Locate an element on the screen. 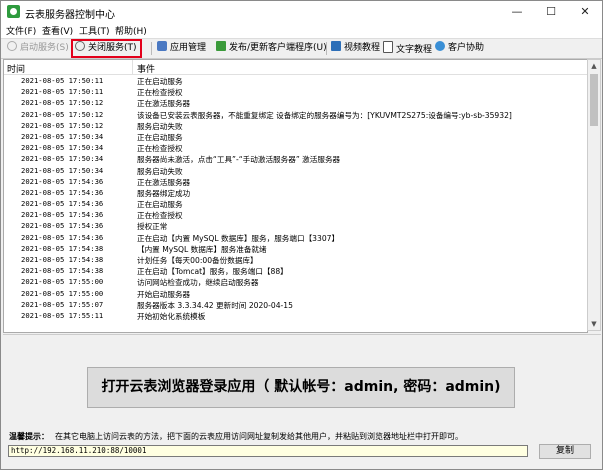 The height and width of the screenshot is (470, 603). apps-icon is located at coordinates (162, 46).